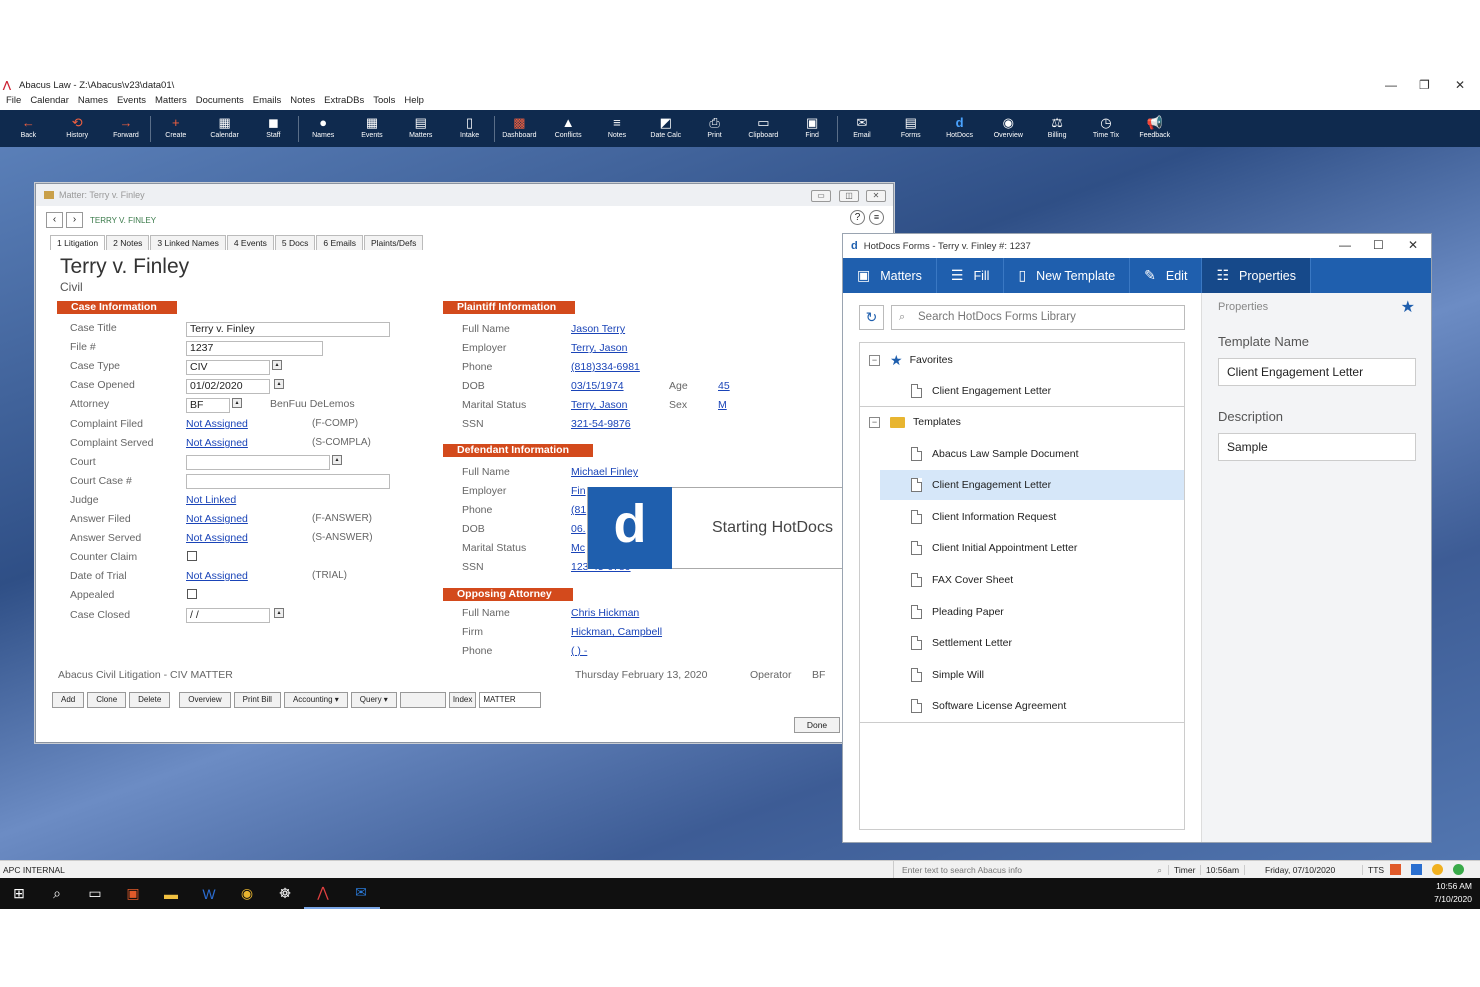 The width and height of the screenshot is (1480, 987). What do you see at coordinates (568, 128) in the screenshot?
I see `toolbar-conflicts-button: ▲ Conflicts` at bounding box center [568, 128].